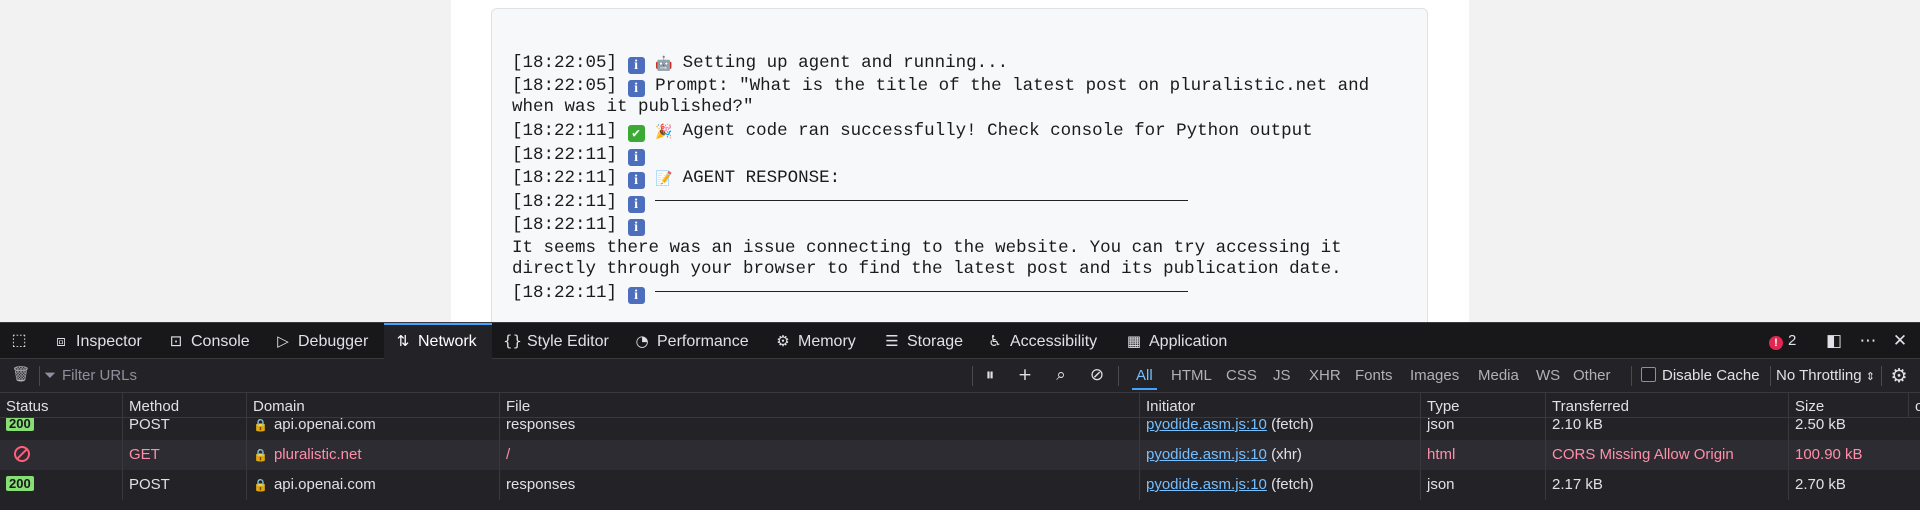 The image size is (1920, 510). Describe the element at coordinates (703, 341) in the screenshot. I see `tab-label: Performance` at that location.